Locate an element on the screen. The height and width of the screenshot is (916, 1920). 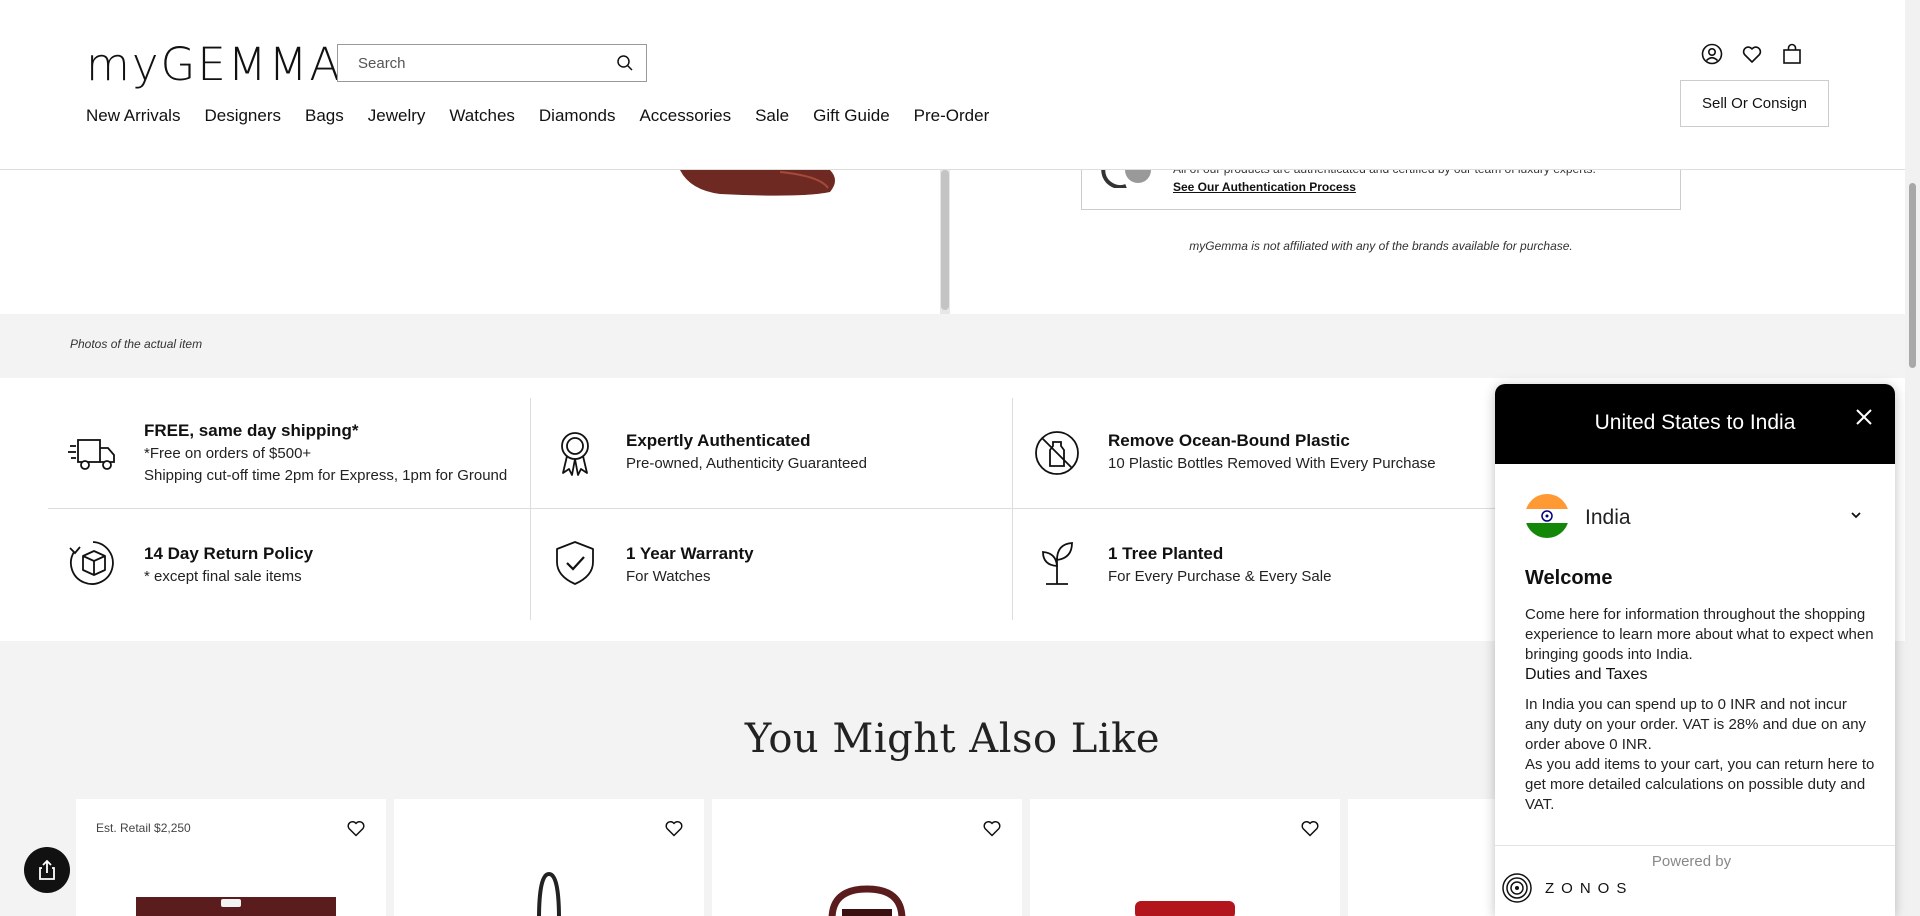
feature-title: 1 Tree Planted is located at coordinates (1166, 553).